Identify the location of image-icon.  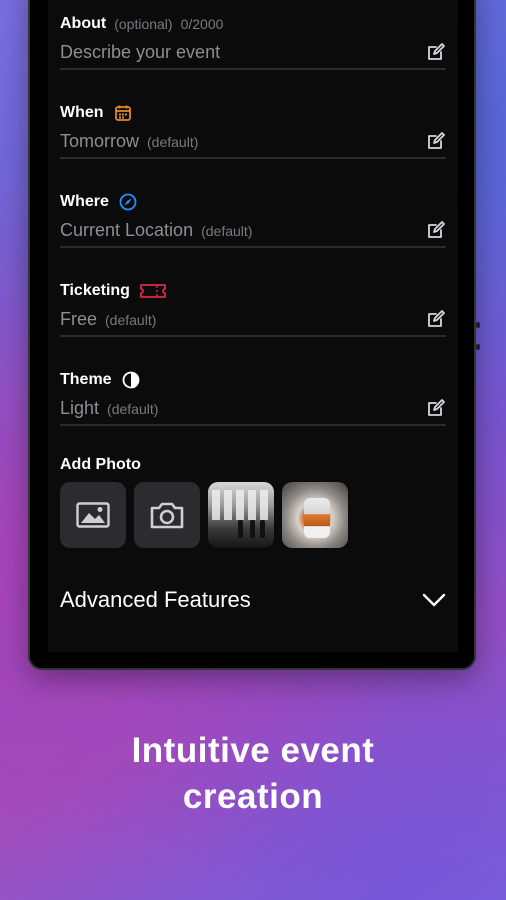
(93, 515).